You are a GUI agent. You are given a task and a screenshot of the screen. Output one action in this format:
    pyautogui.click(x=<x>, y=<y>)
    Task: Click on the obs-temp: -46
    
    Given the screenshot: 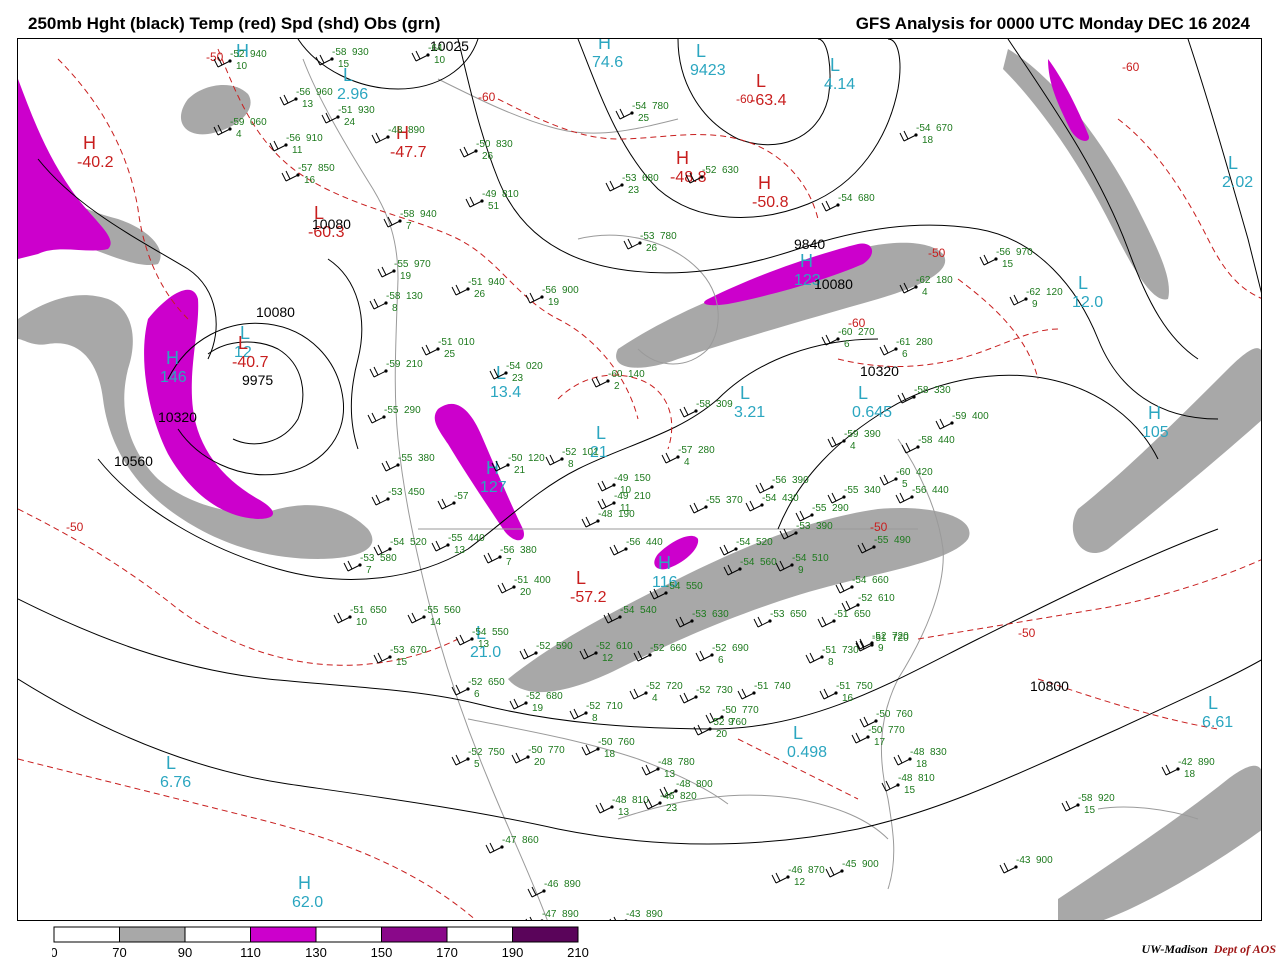 What is the action you would take?
    pyautogui.click(x=795, y=870)
    